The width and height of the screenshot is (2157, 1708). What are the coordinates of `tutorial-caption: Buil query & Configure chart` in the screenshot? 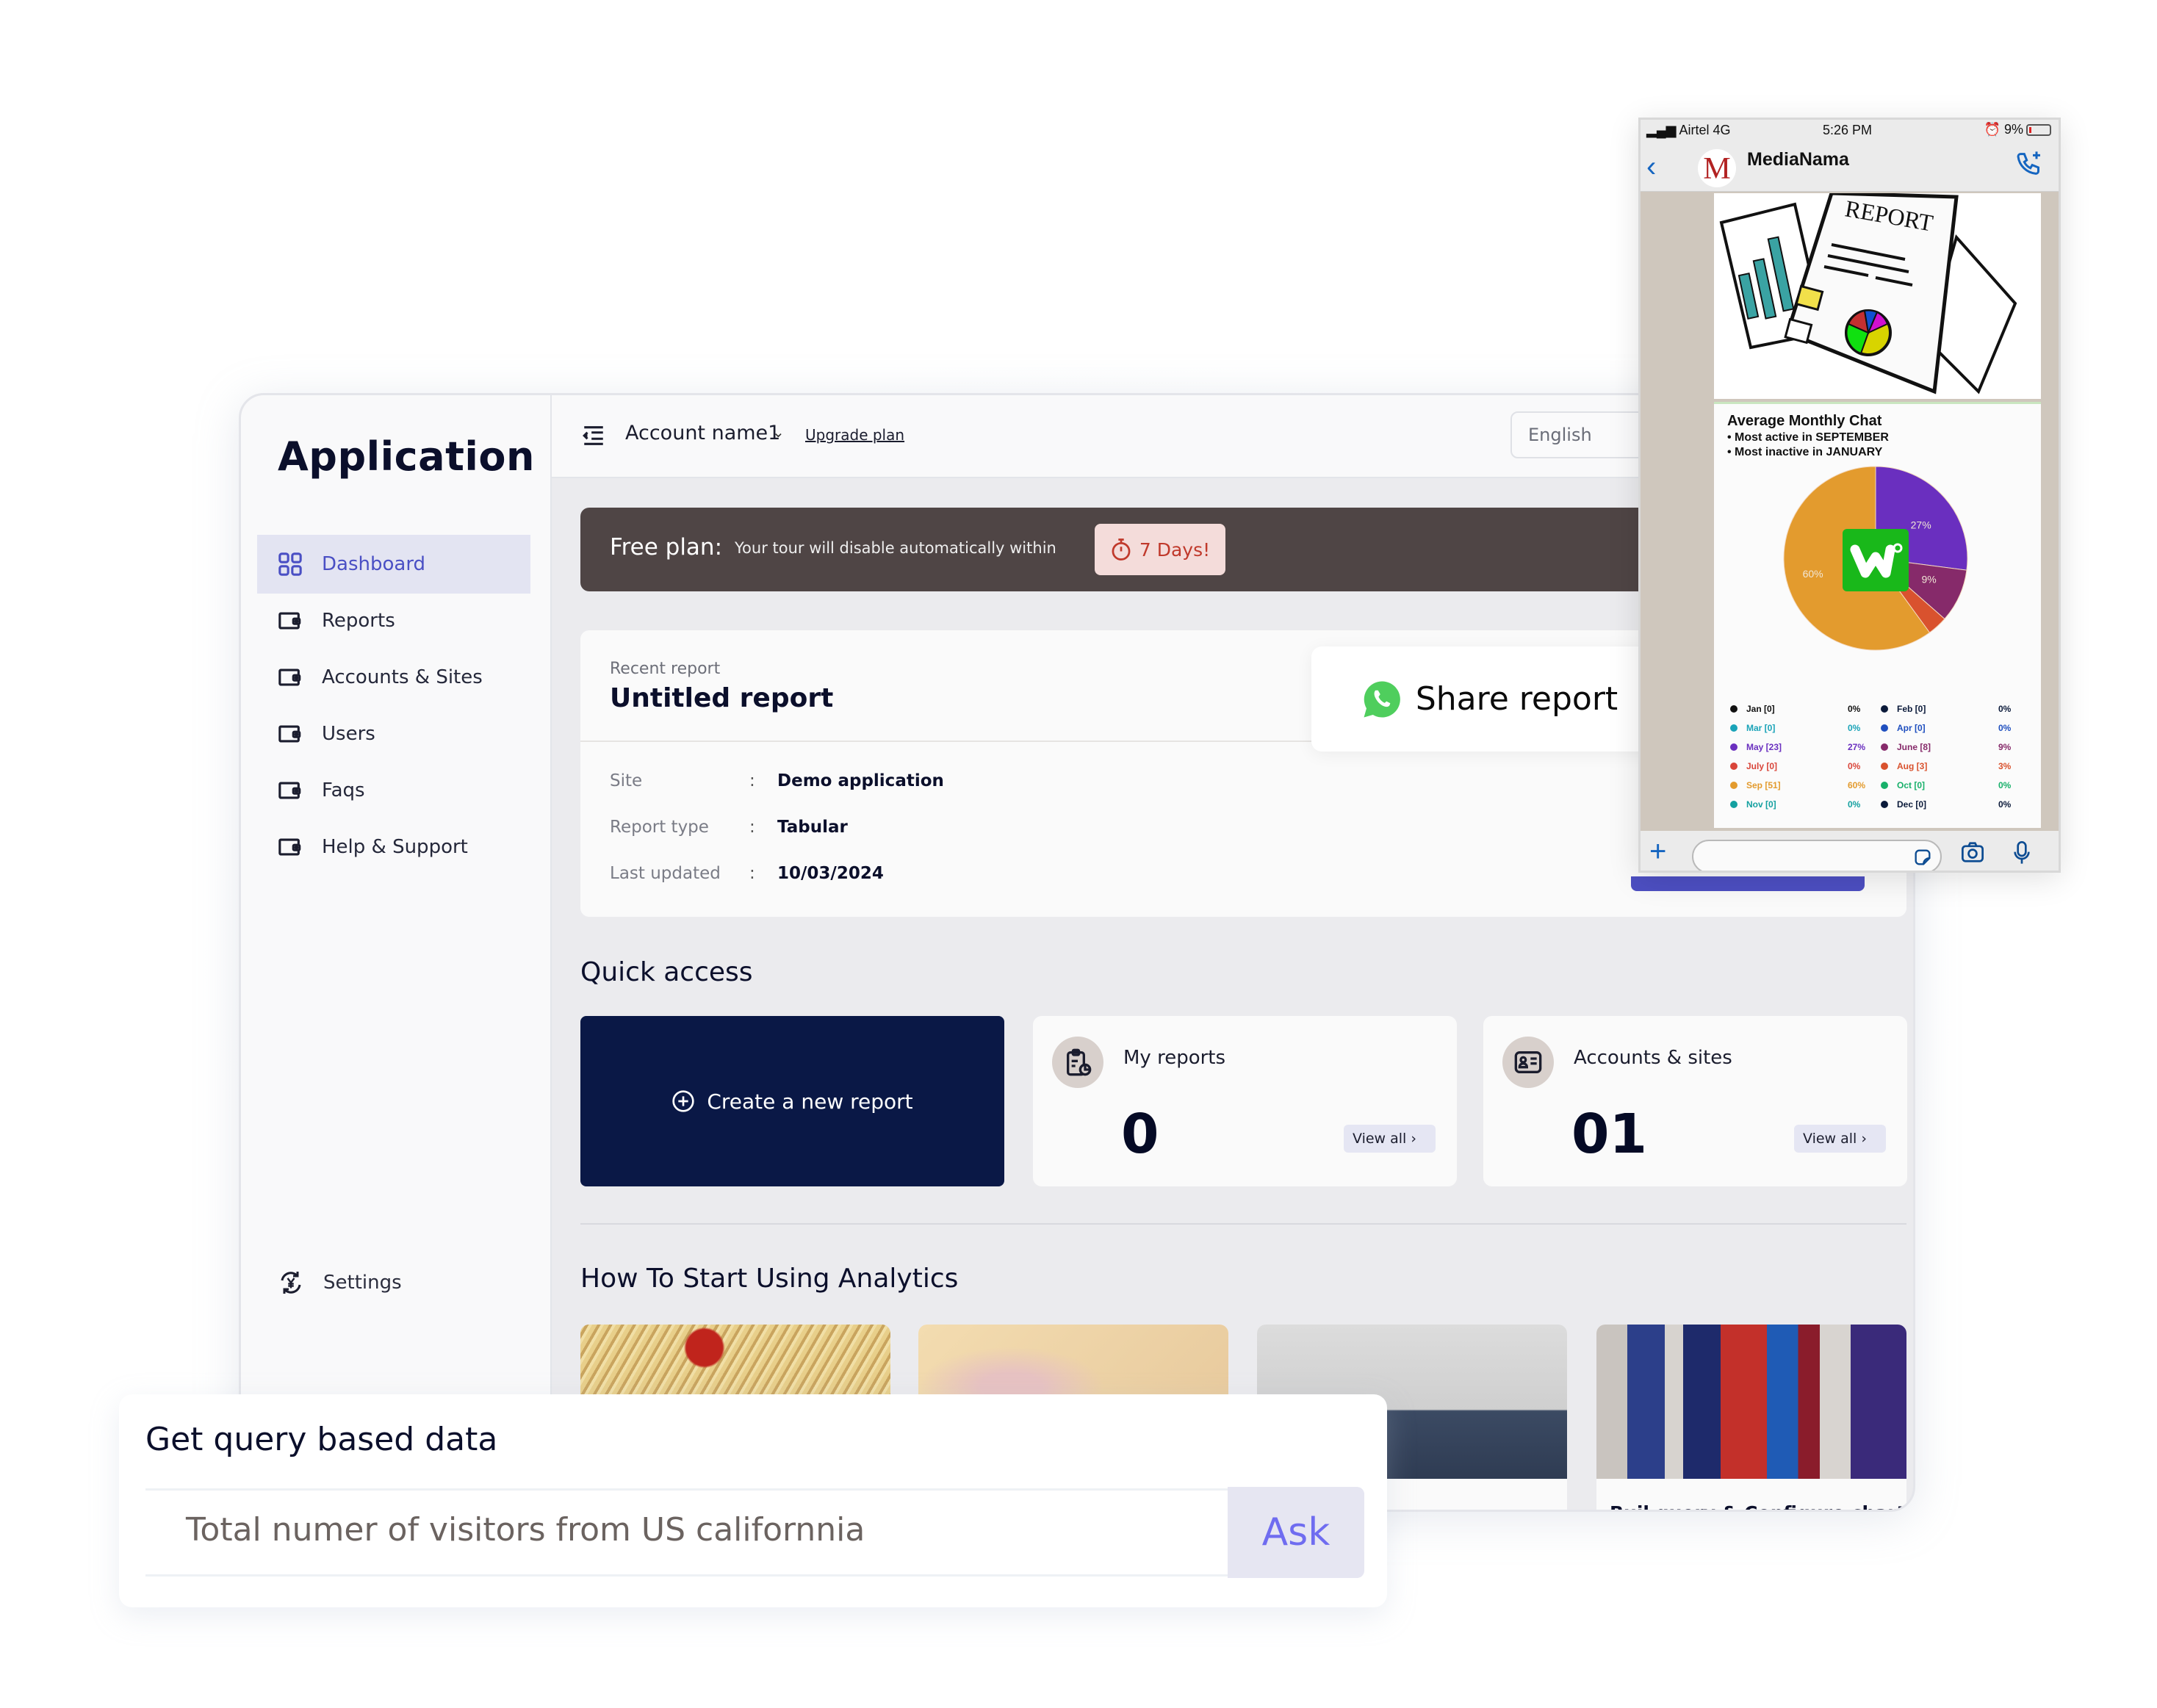 It's located at (1757, 1506).